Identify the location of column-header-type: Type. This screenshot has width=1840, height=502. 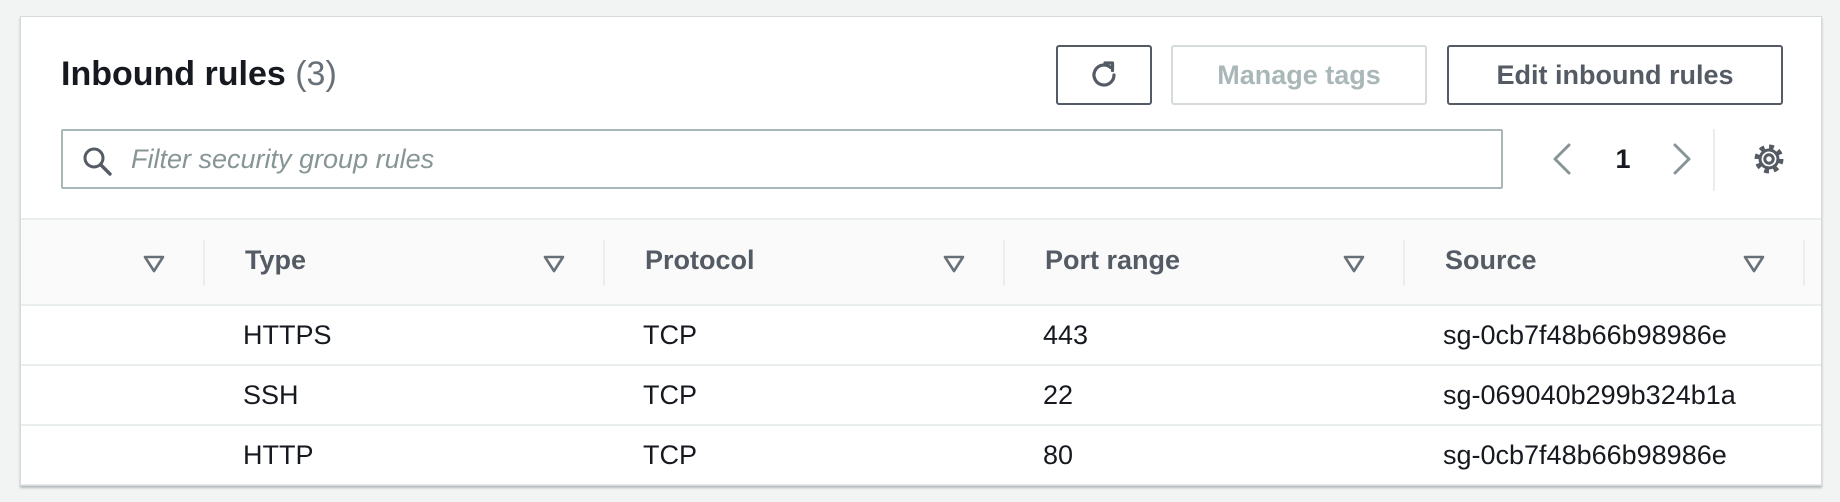
(275, 260).